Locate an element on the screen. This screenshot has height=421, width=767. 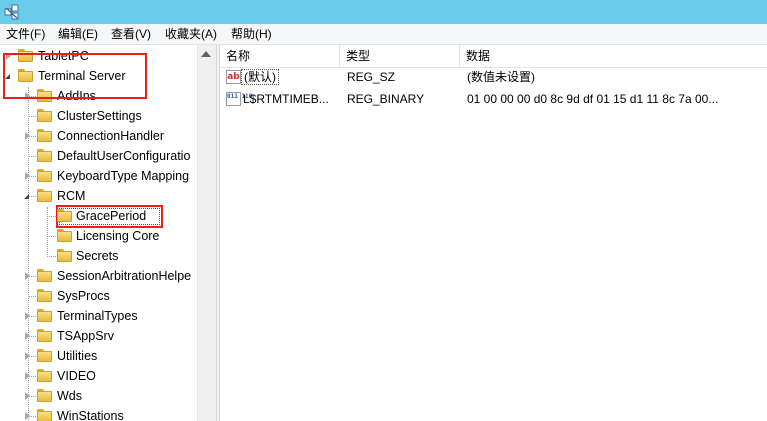
tree-scrollbar is located at coordinates (206, 233).